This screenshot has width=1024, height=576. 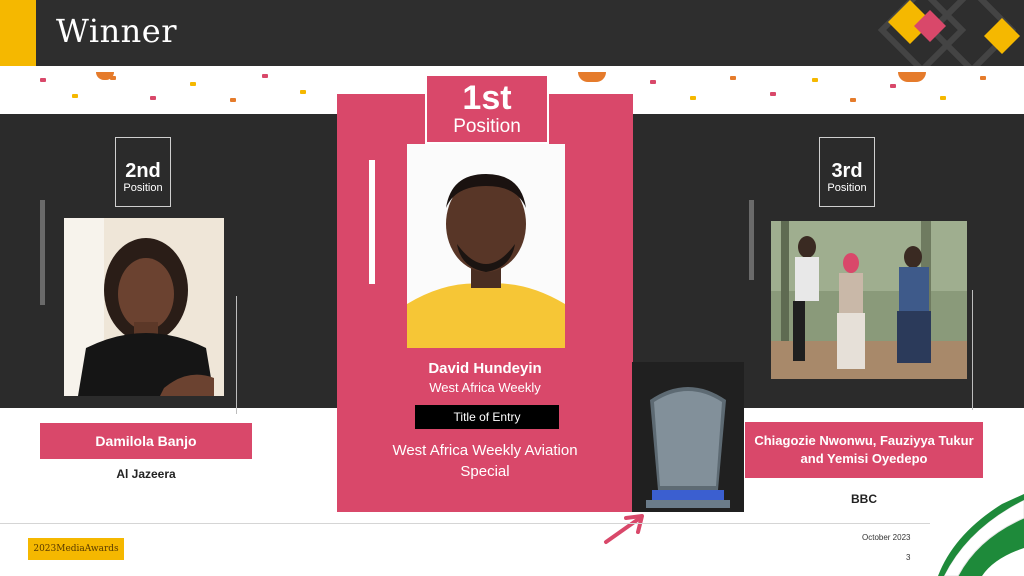 I want to click on footer-divider, so click(x=465, y=523).